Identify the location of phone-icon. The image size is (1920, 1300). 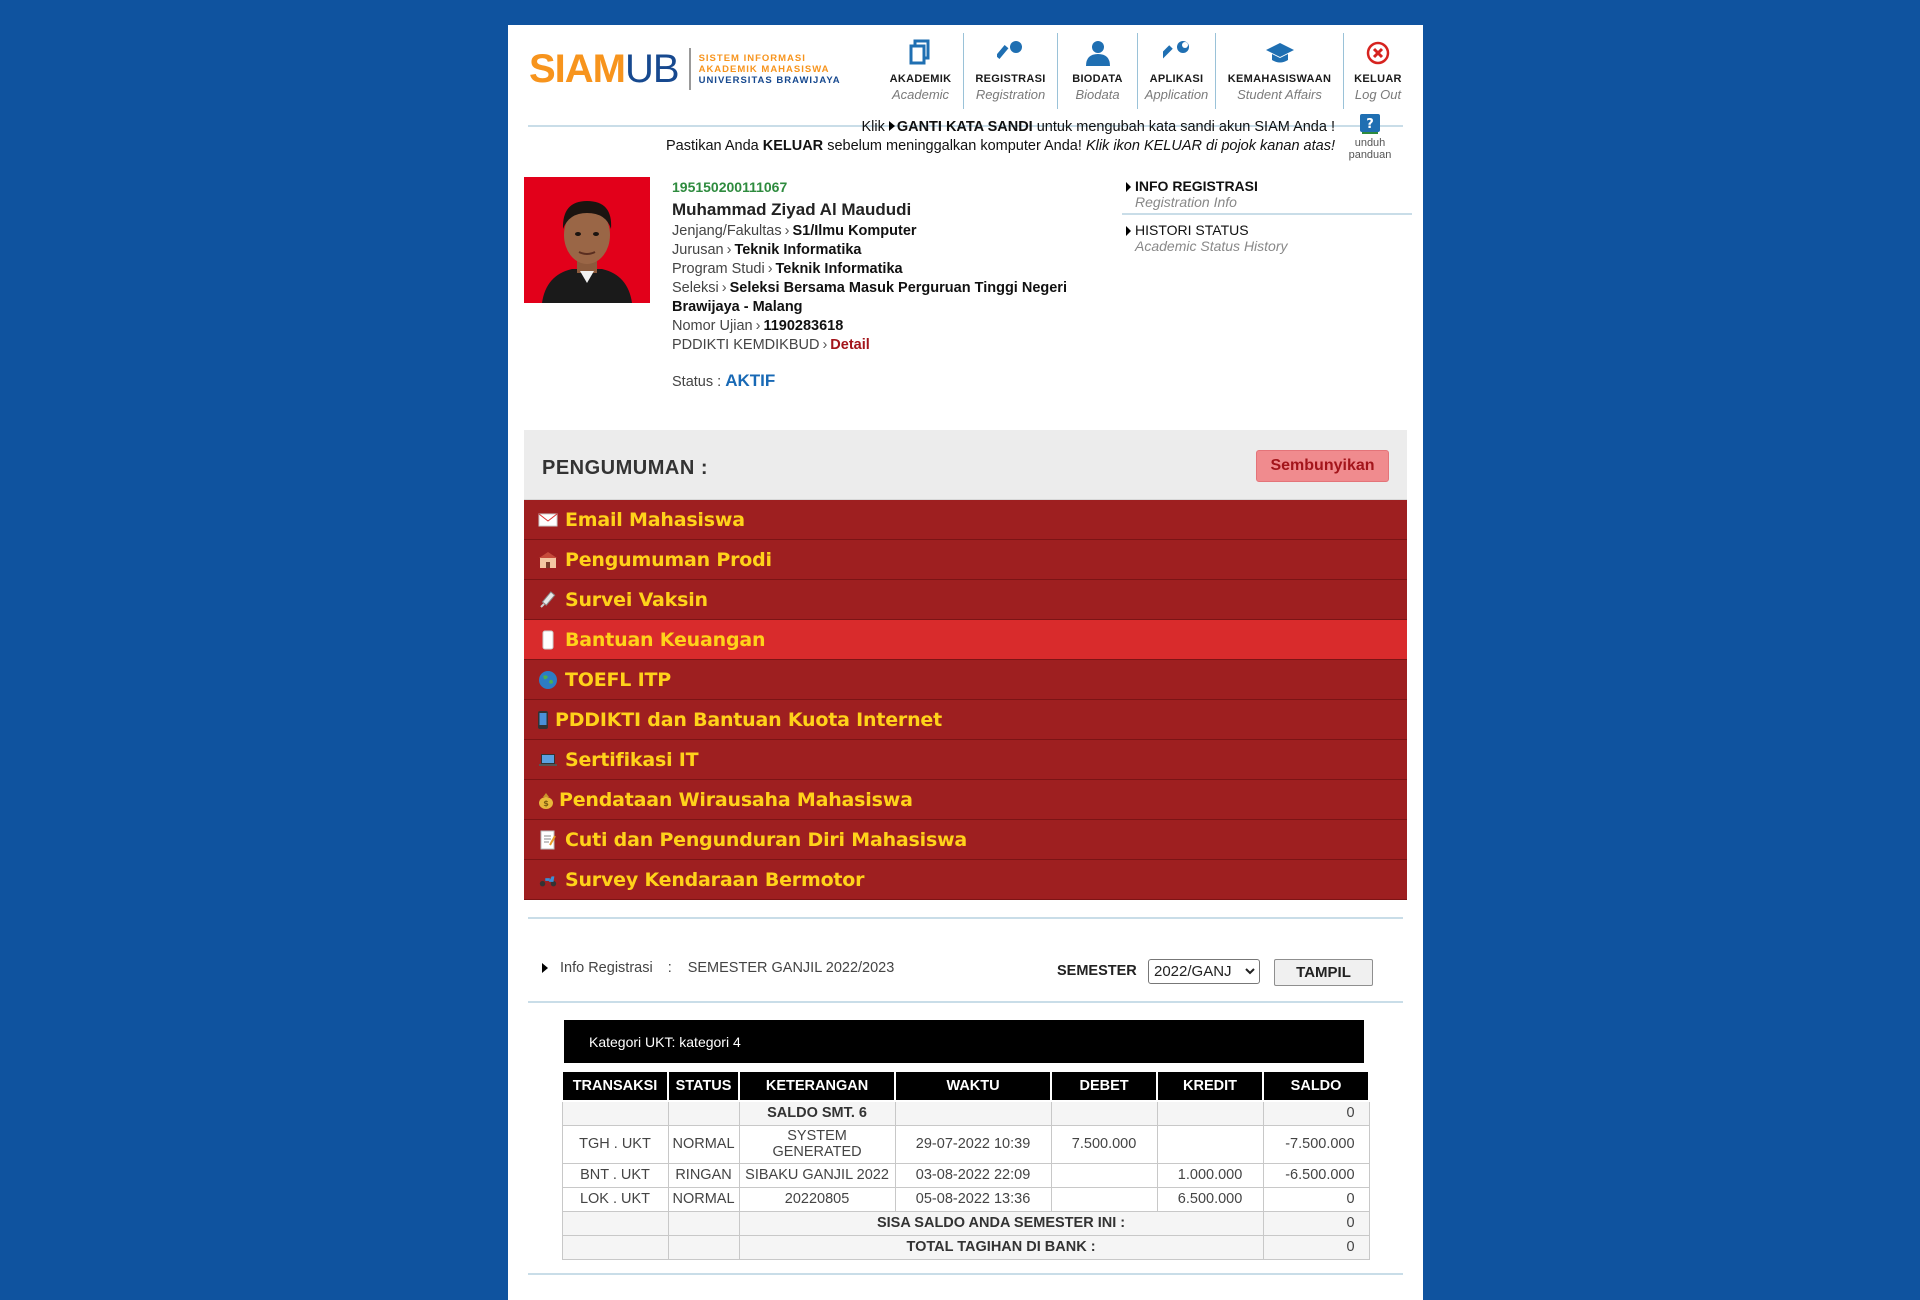
(543, 720).